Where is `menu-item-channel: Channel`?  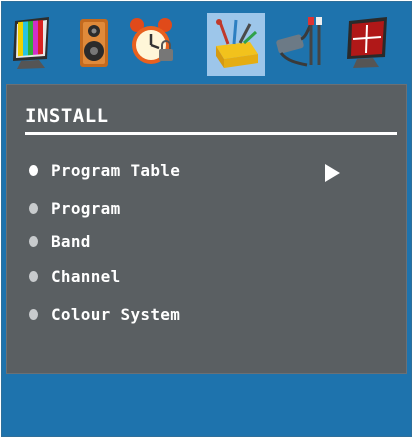
menu-item-channel: Channel is located at coordinates (199, 276).